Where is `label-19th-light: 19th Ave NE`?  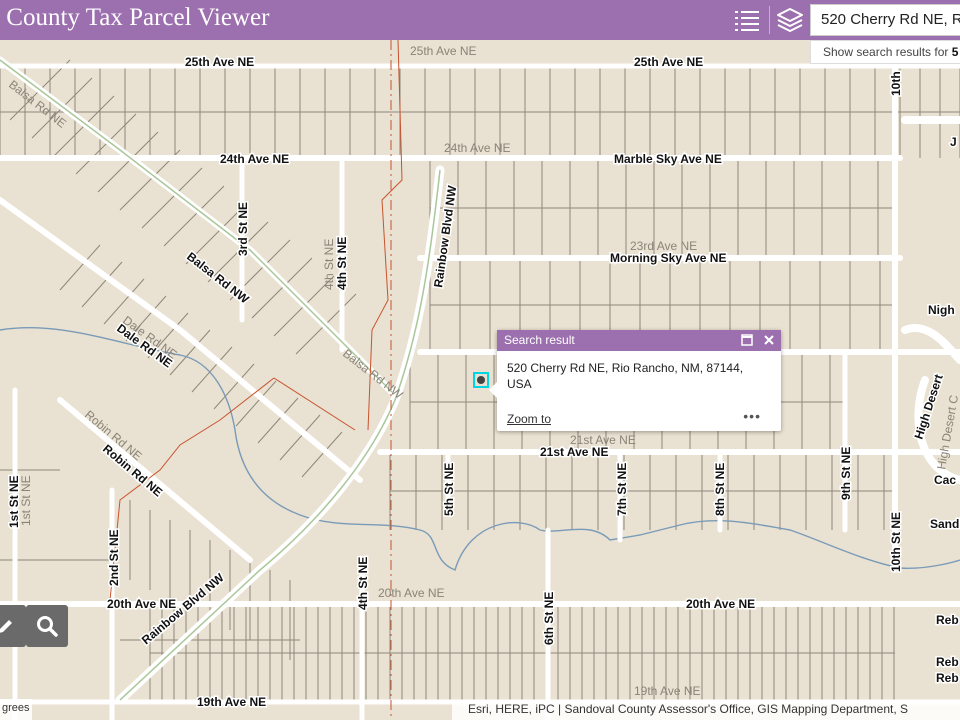
label-19th-light: 19th Ave NE is located at coordinates (667, 691).